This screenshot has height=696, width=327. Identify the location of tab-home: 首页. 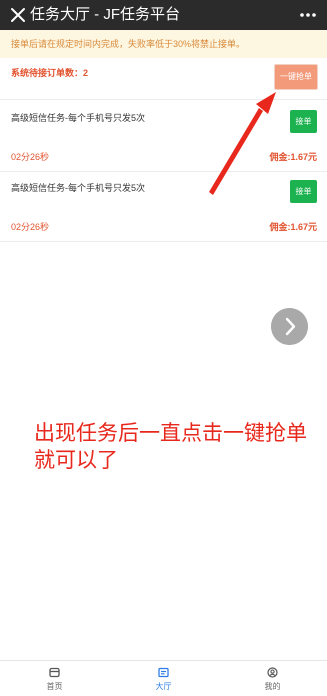
(54, 678).